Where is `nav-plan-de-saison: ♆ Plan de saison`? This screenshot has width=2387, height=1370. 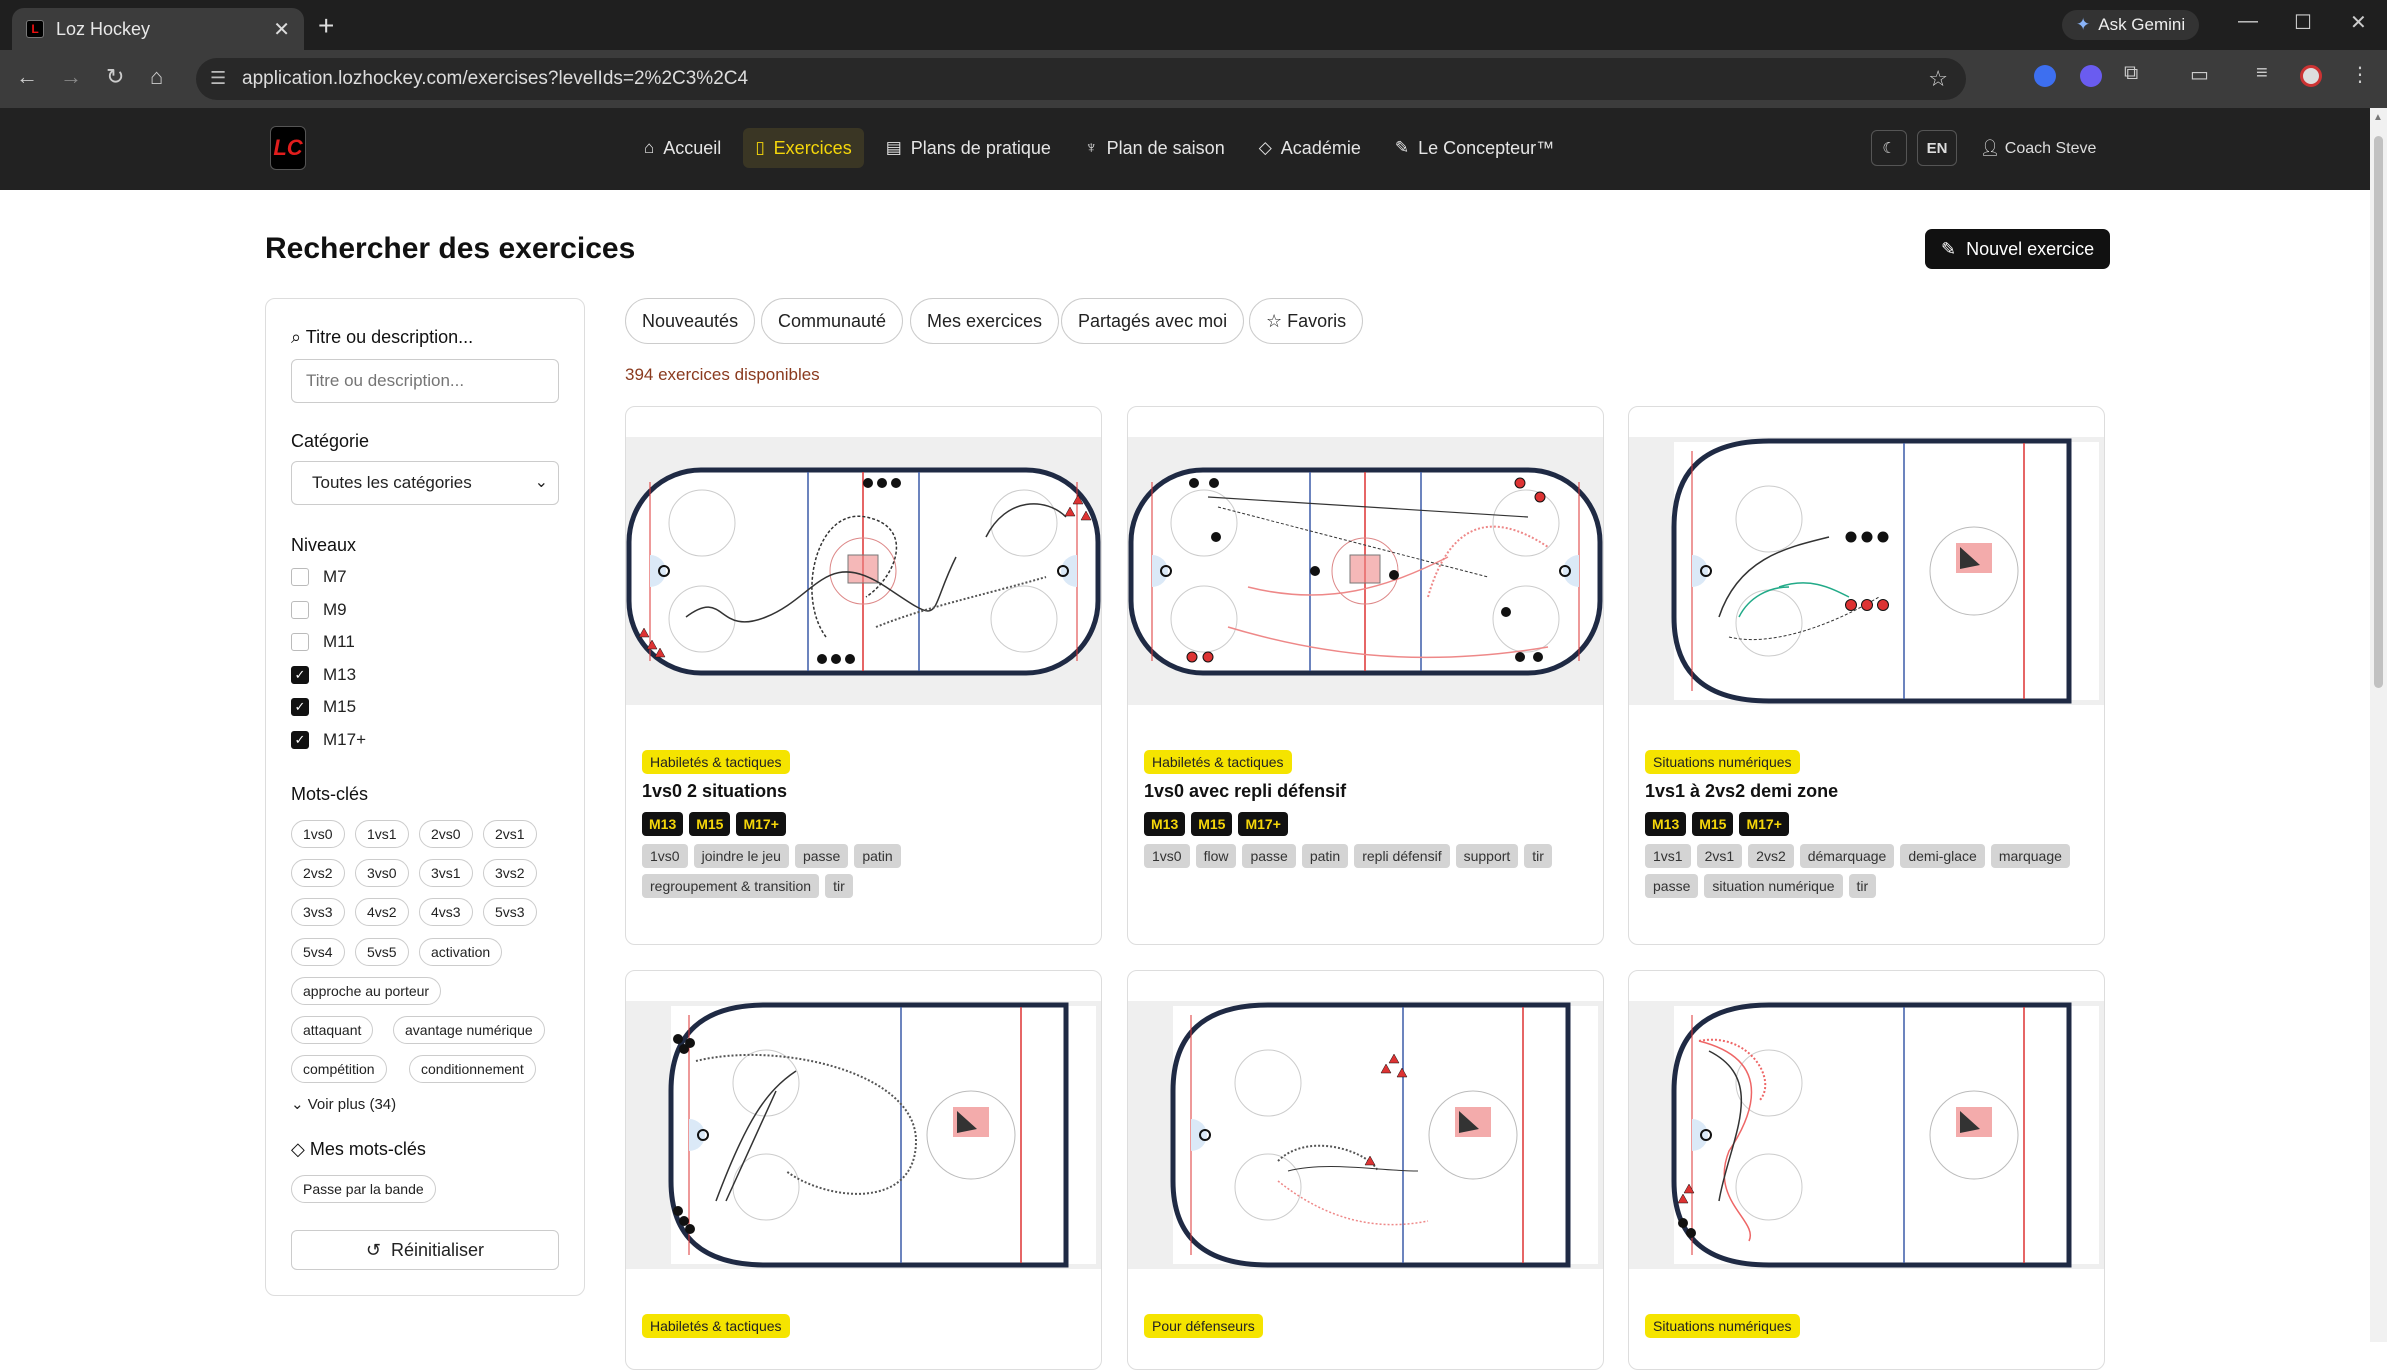 nav-plan-de-saison: ♆ Plan de saison is located at coordinates (1155, 148).